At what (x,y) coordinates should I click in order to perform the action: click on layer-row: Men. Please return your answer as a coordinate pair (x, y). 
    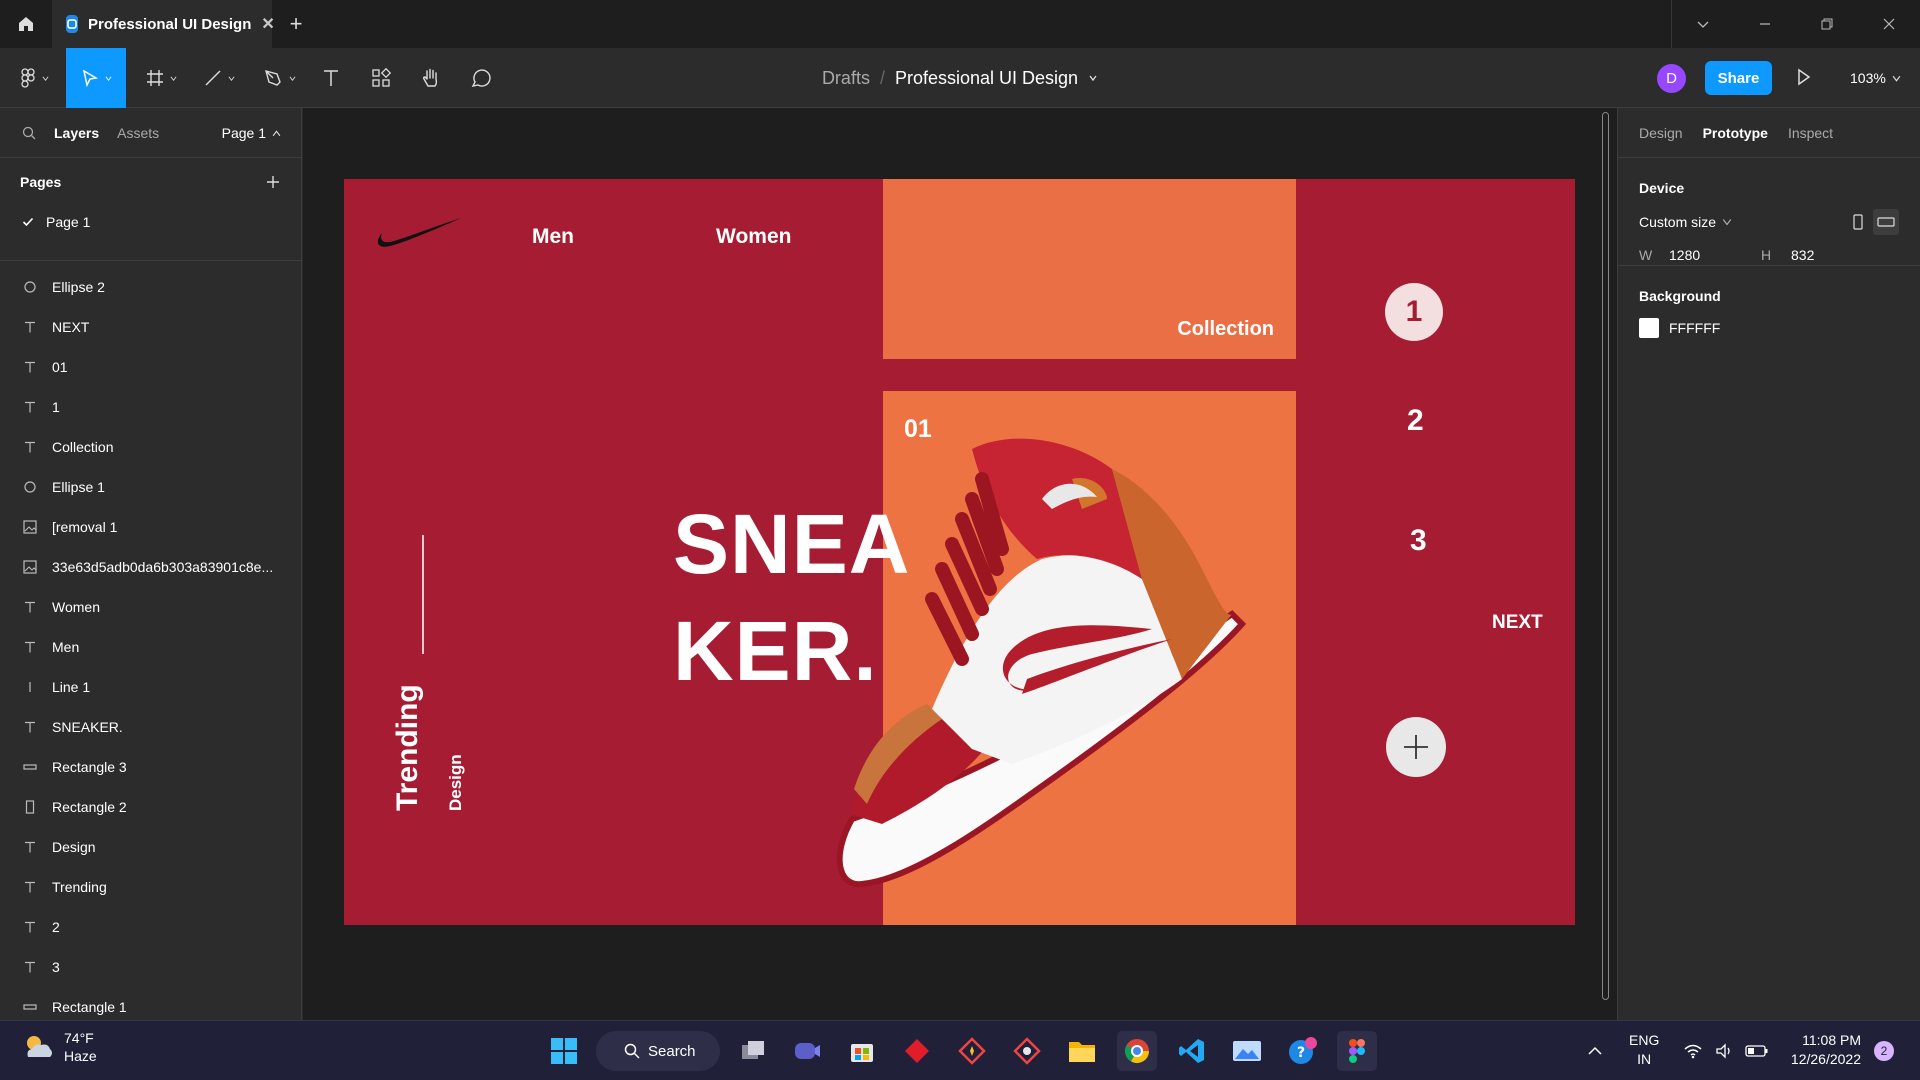
    Looking at the image, I should click on (150, 647).